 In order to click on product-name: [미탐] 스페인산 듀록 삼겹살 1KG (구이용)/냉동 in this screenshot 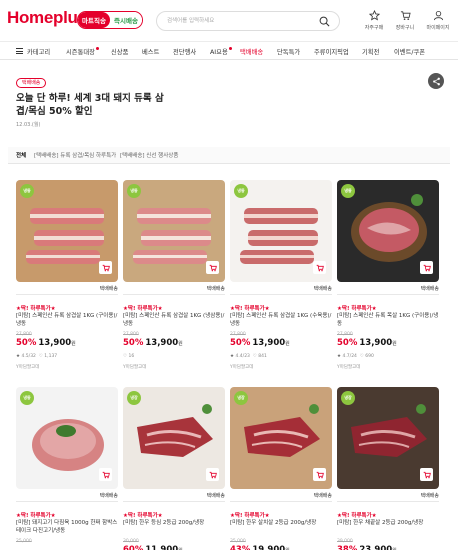, I will do `click(67, 320)`.